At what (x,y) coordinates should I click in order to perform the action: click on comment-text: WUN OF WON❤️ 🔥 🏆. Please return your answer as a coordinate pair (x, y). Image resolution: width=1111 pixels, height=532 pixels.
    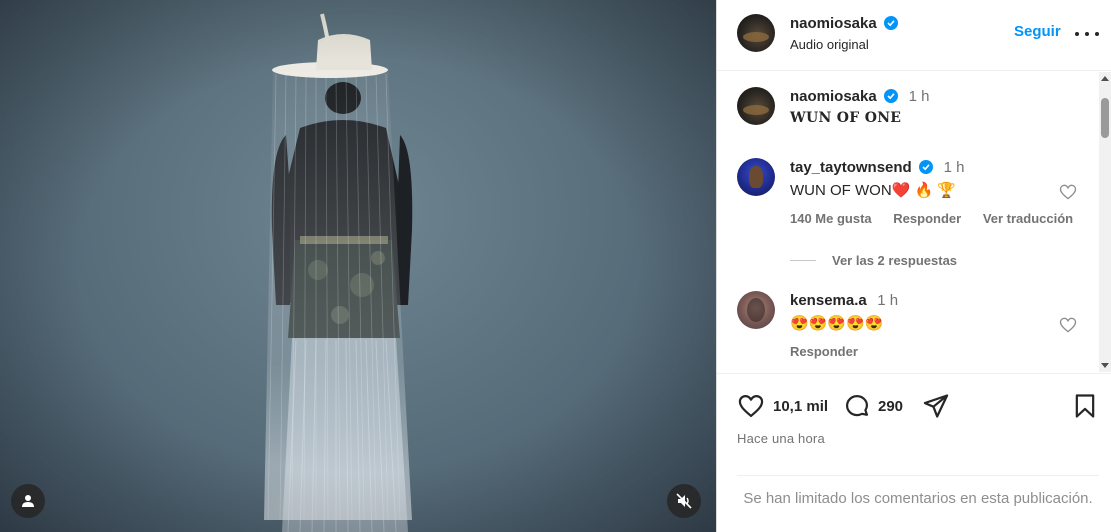
    Looking at the image, I should click on (935, 190).